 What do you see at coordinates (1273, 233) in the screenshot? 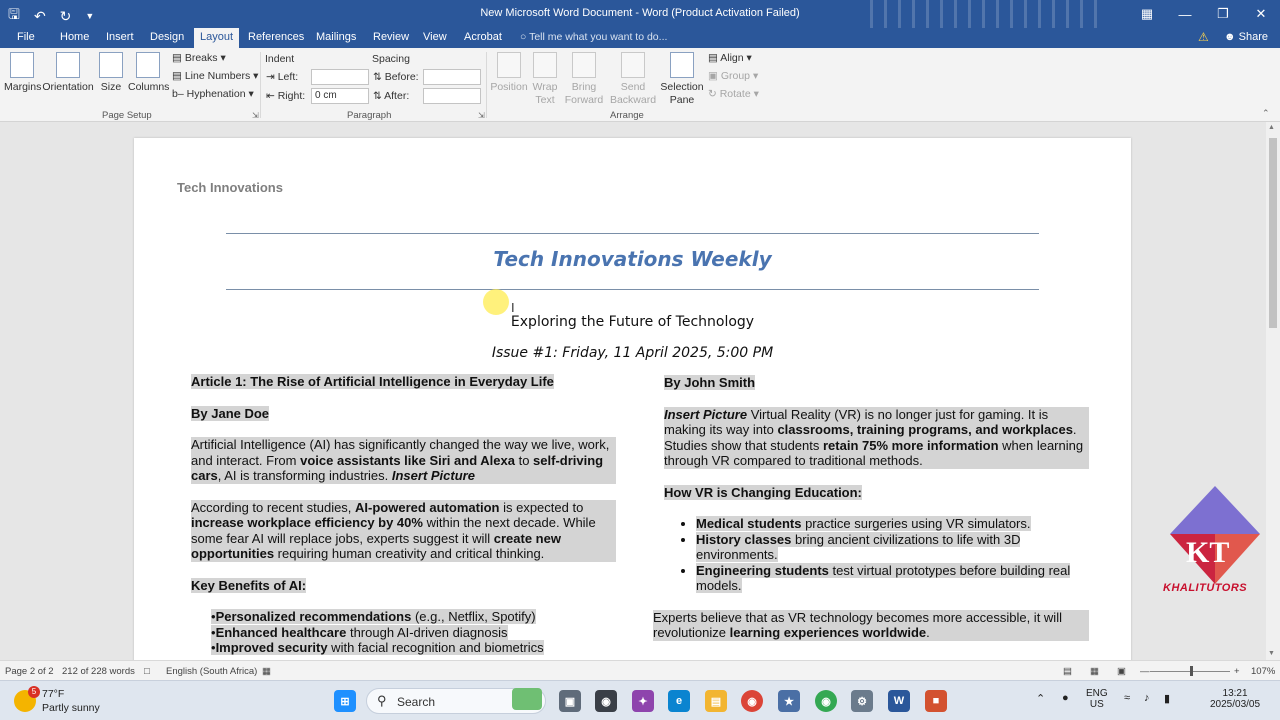
I see `scrollbar-thumb` at bounding box center [1273, 233].